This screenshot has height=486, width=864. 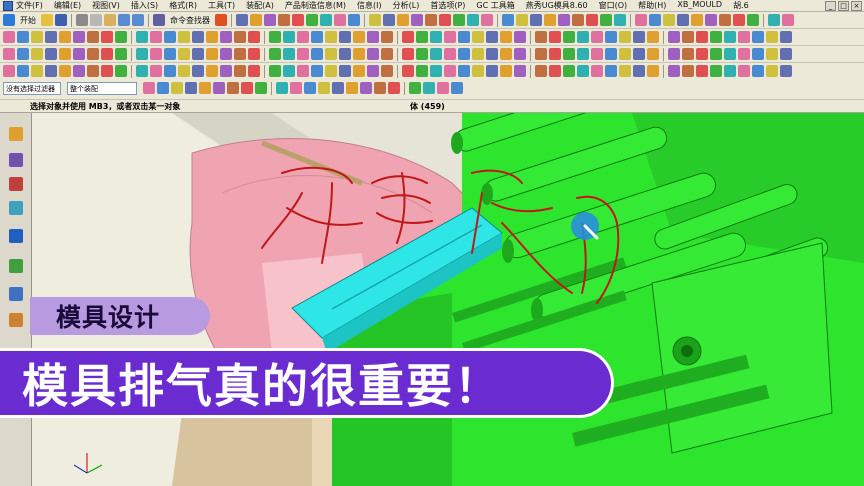 What do you see at coordinates (16, 266) in the screenshot?
I see `web-browser-icon` at bounding box center [16, 266].